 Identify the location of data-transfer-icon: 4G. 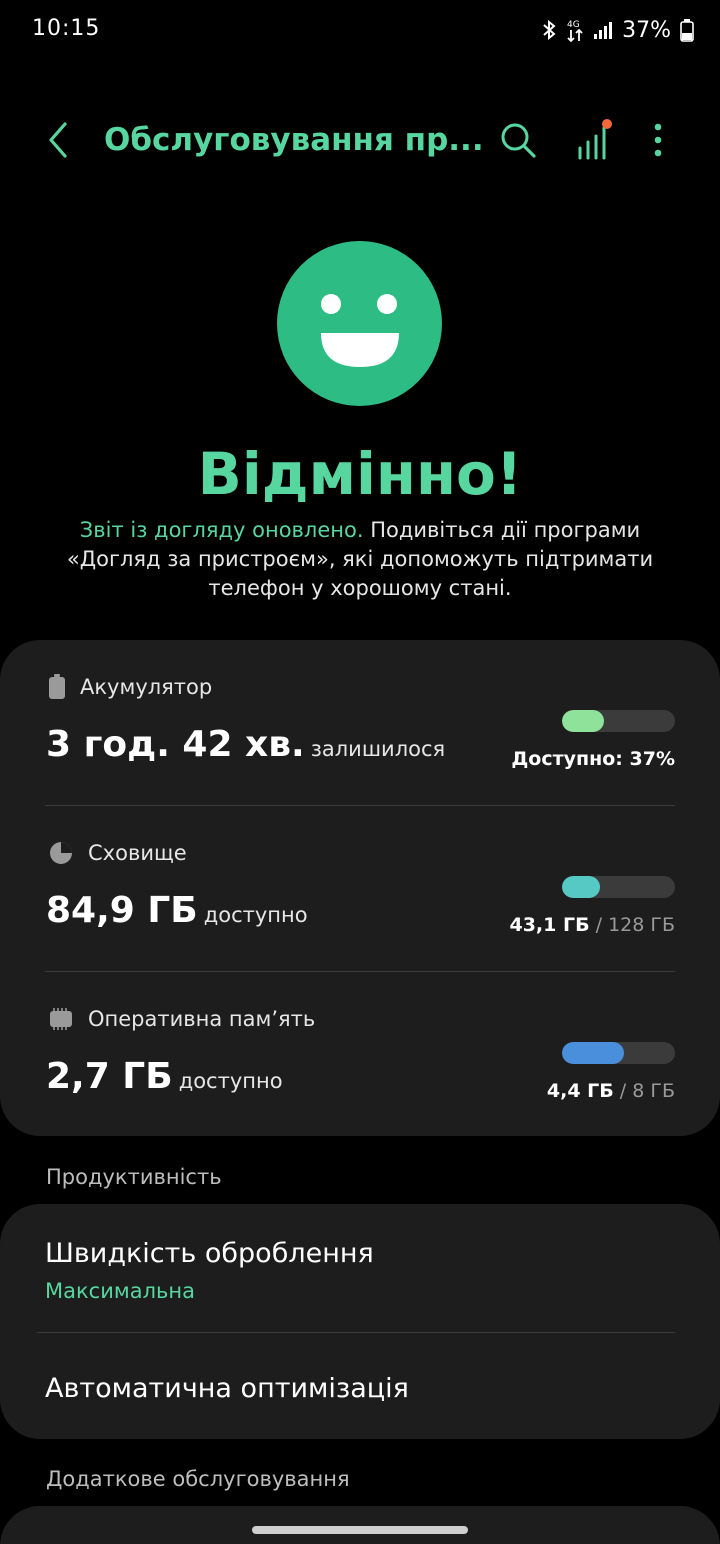
(575, 30).